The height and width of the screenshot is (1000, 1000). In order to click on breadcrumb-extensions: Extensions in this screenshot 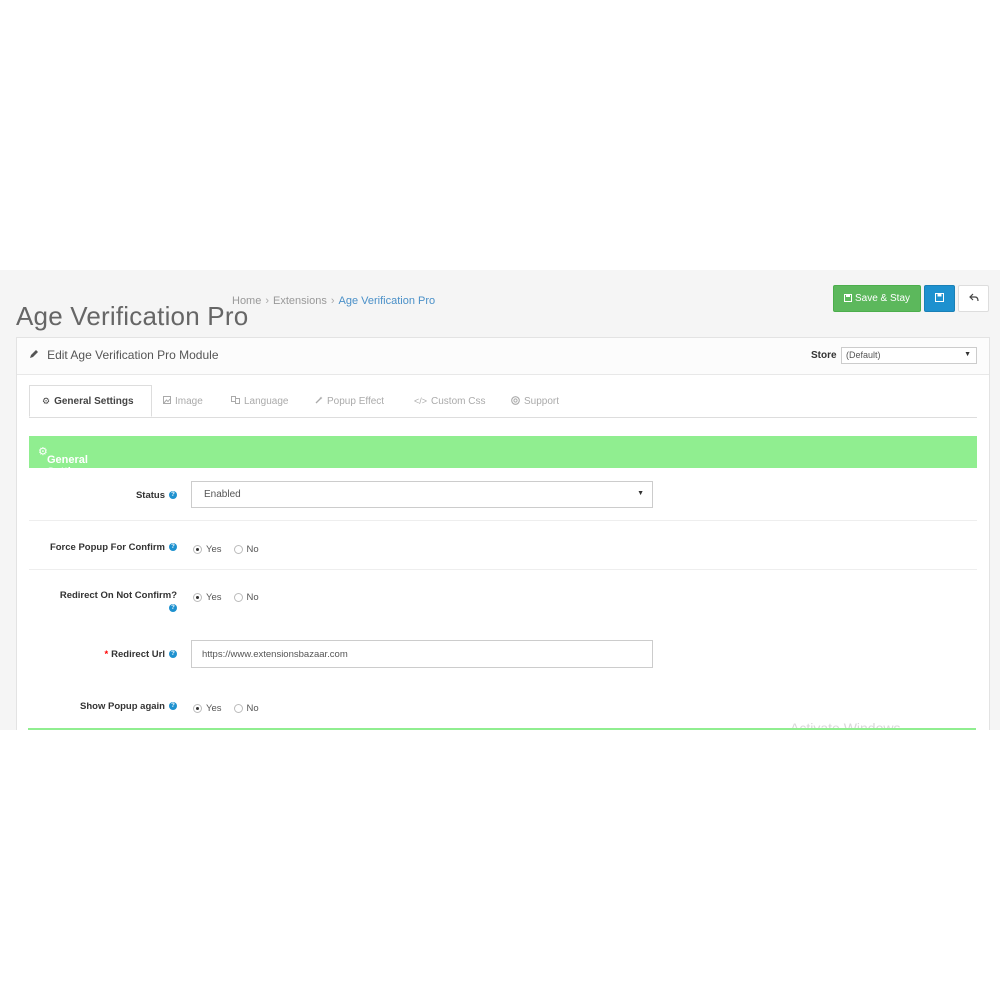, I will do `click(300, 301)`.